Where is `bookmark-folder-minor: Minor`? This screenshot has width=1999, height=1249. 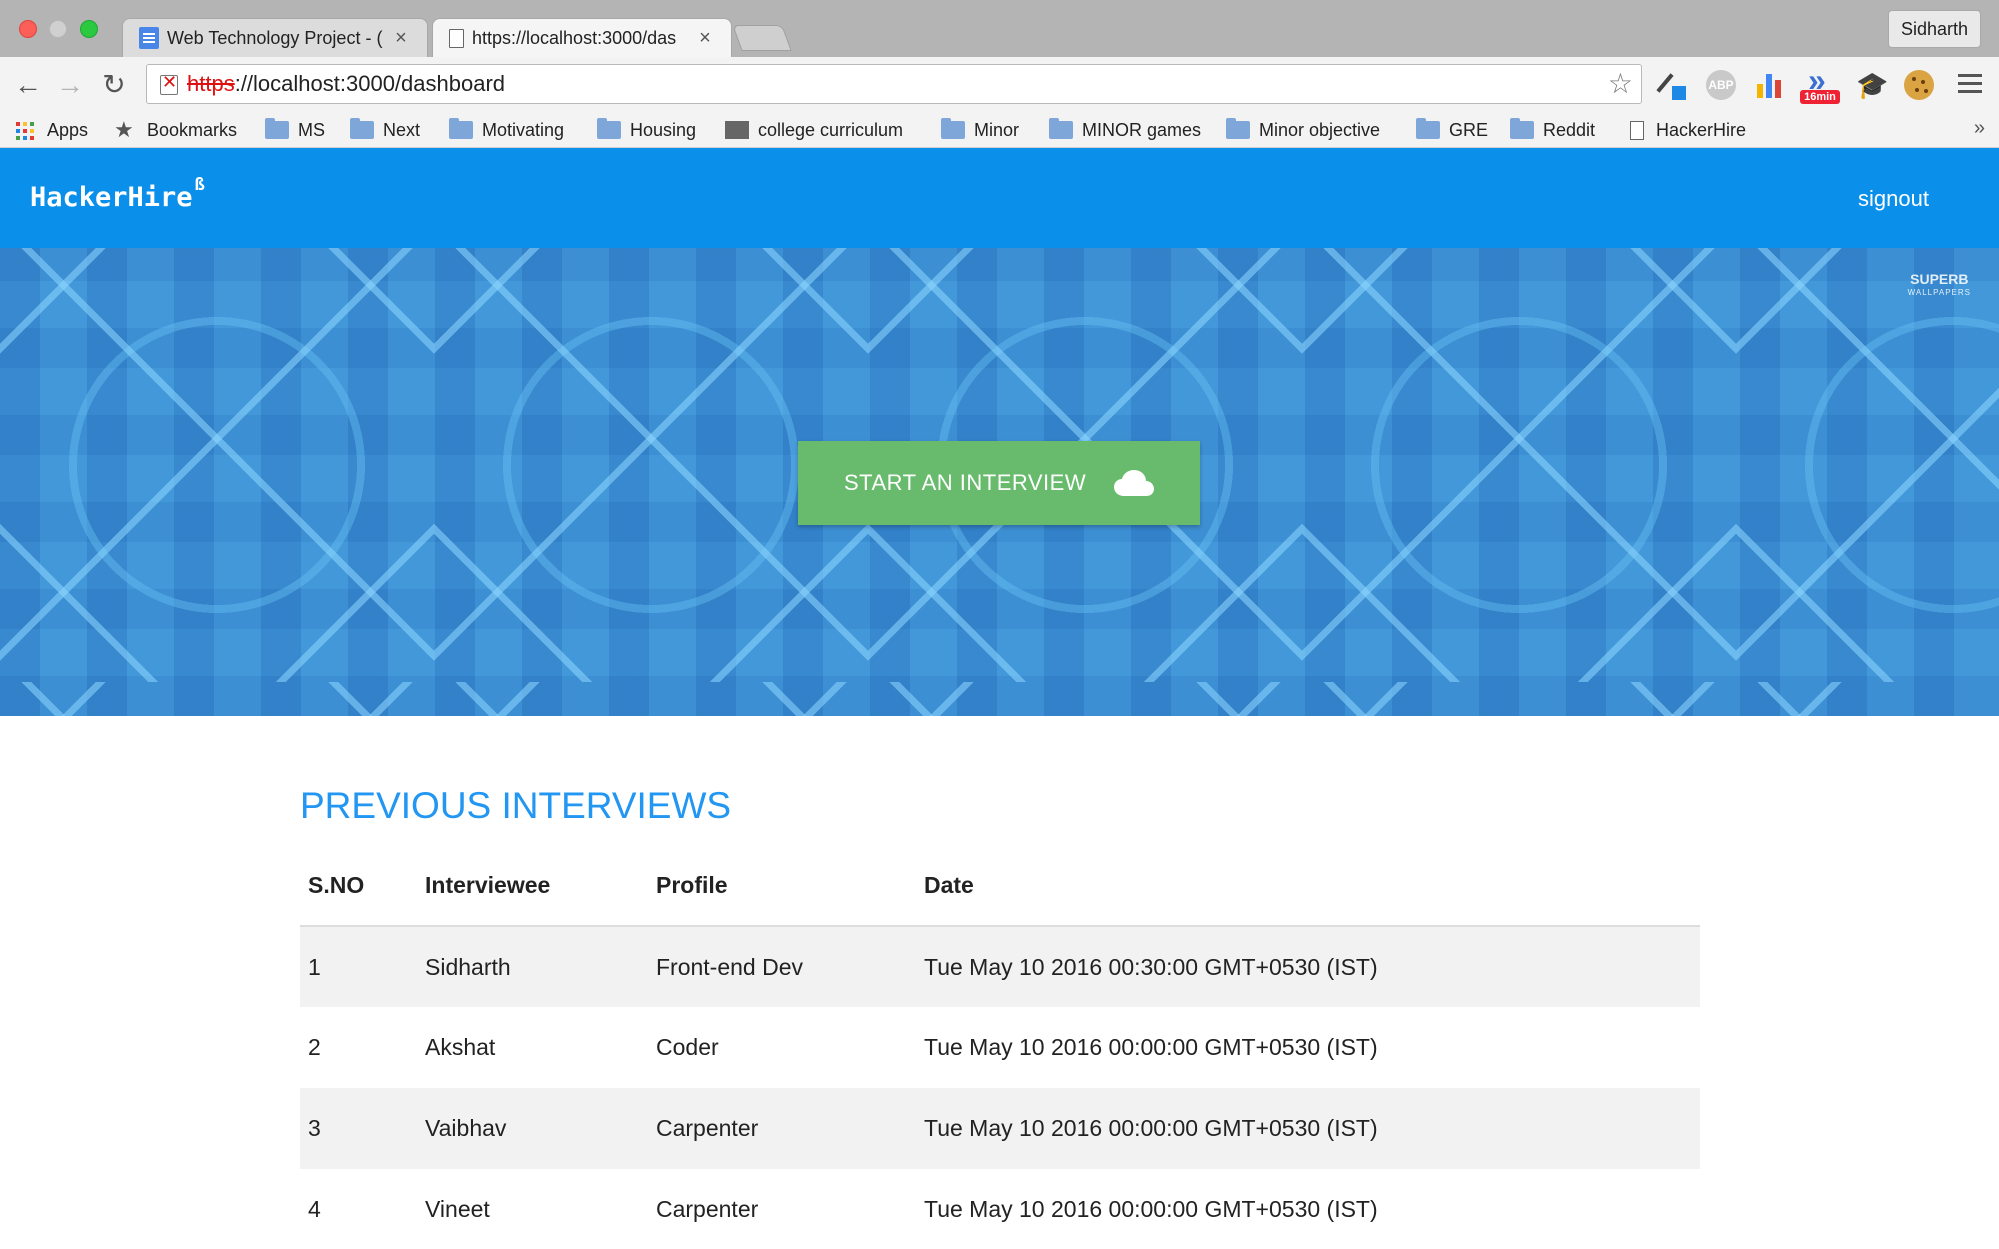 bookmark-folder-minor: Minor is located at coordinates (980, 130).